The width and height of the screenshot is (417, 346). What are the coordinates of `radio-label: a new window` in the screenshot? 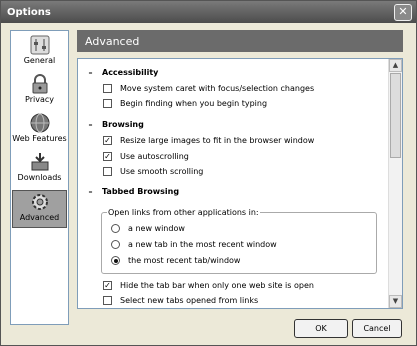 It's located at (156, 228).